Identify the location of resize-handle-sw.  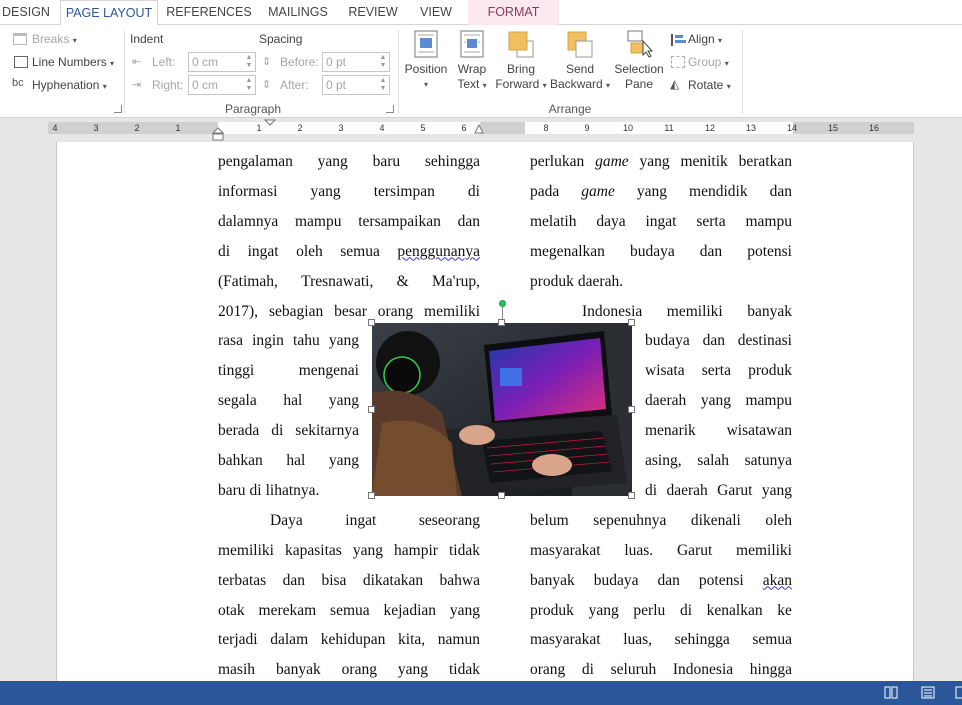
(371, 495).